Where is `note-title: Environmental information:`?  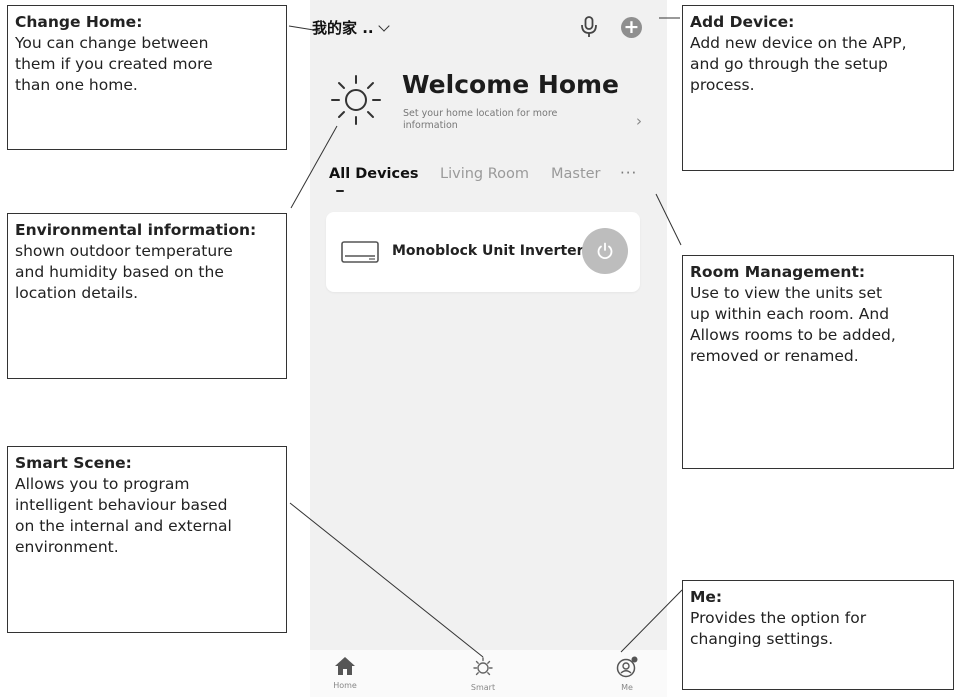
note-title: Environmental information: is located at coordinates (136, 230).